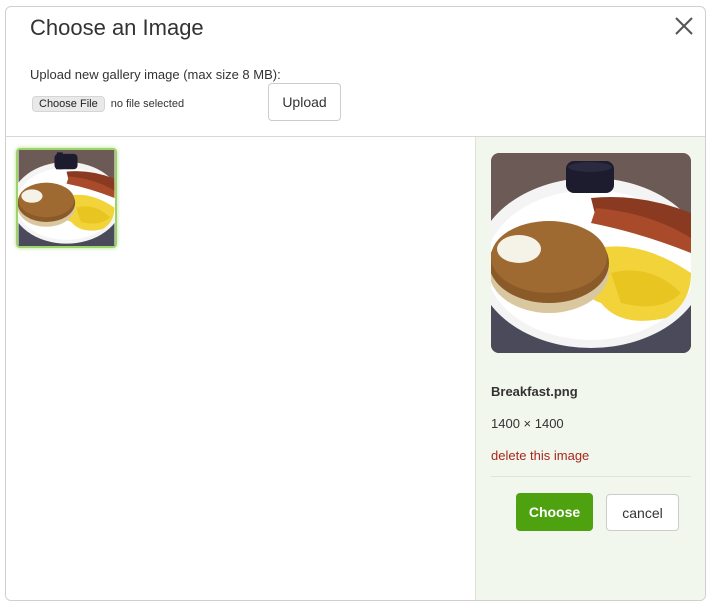 Image resolution: width=711 pixels, height=607 pixels. I want to click on file-input: Choose File no file selected, so click(108, 104).